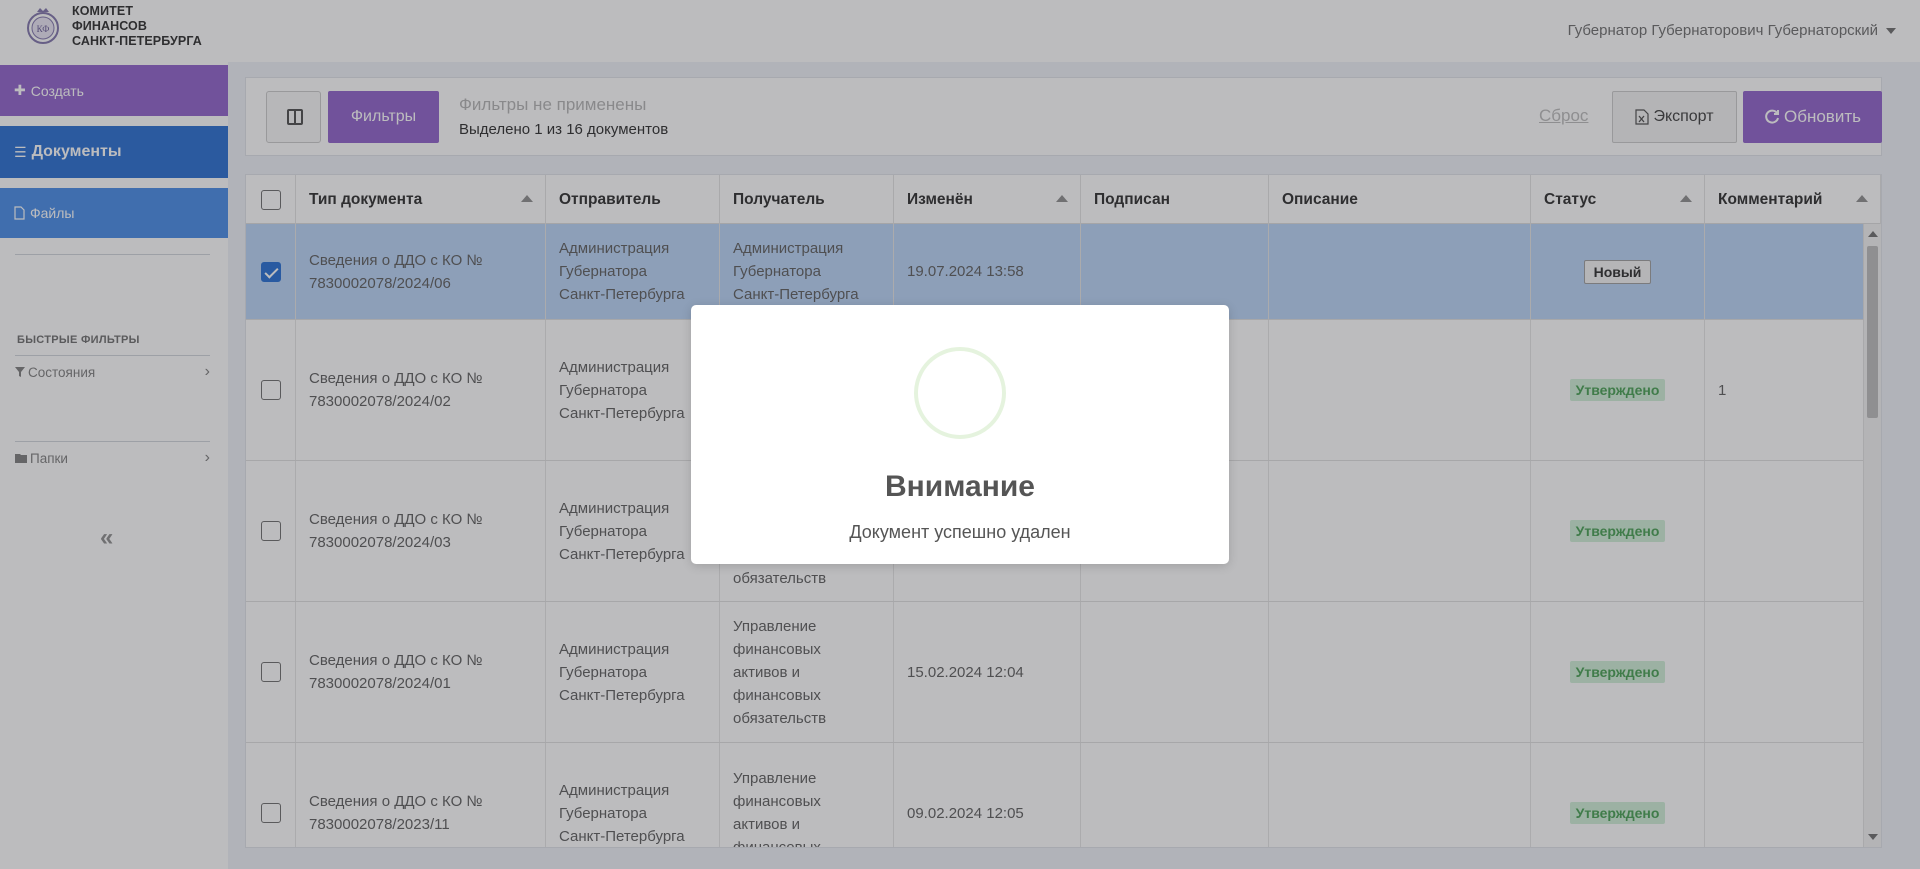 The height and width of the screenshot is (869, 1920). Describe the element at coordinates (960, 393) in the screenshot. I see `success-icon` at that location.